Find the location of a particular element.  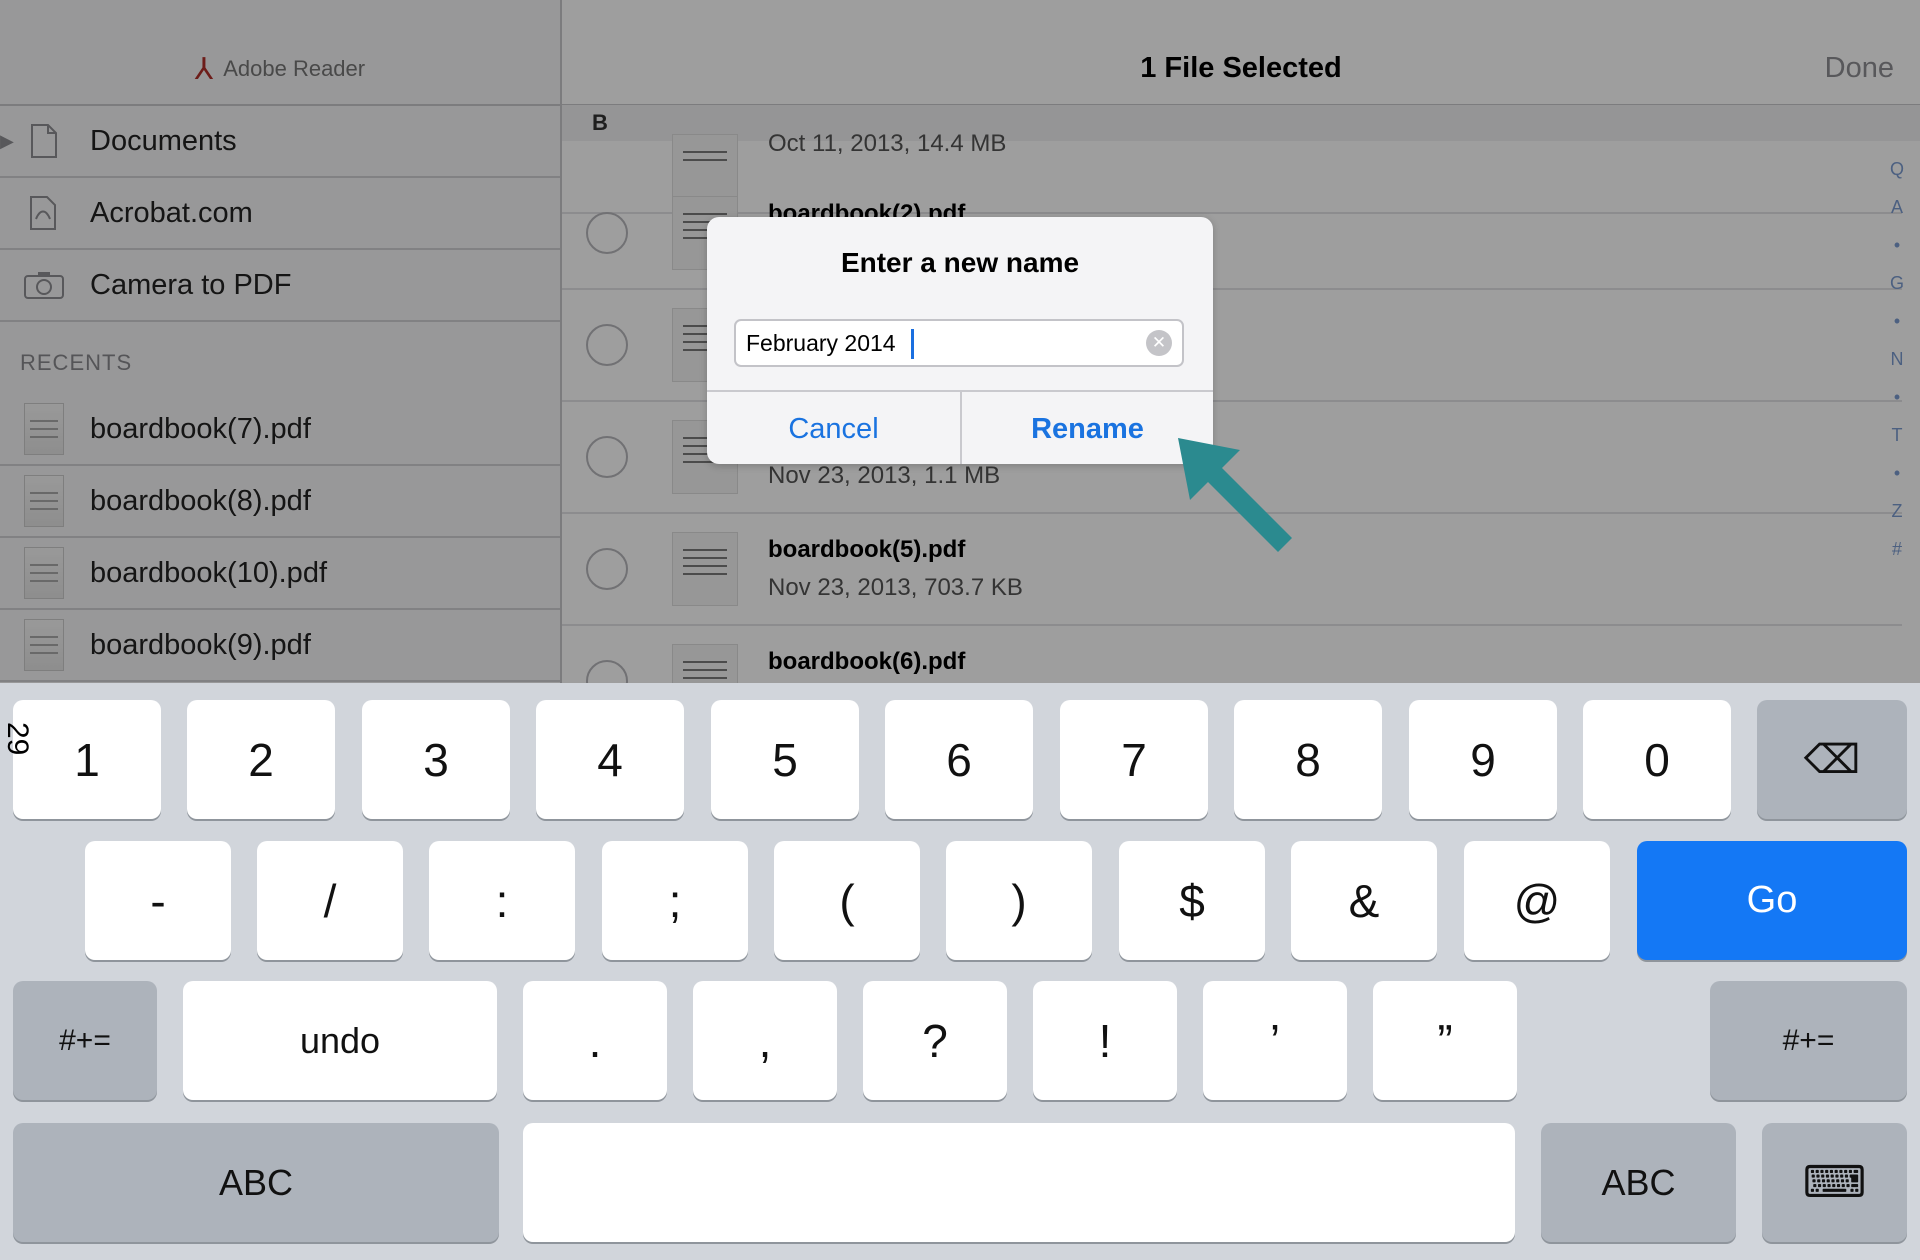

key-semicolon: ; is located at coordinates (675, 900).